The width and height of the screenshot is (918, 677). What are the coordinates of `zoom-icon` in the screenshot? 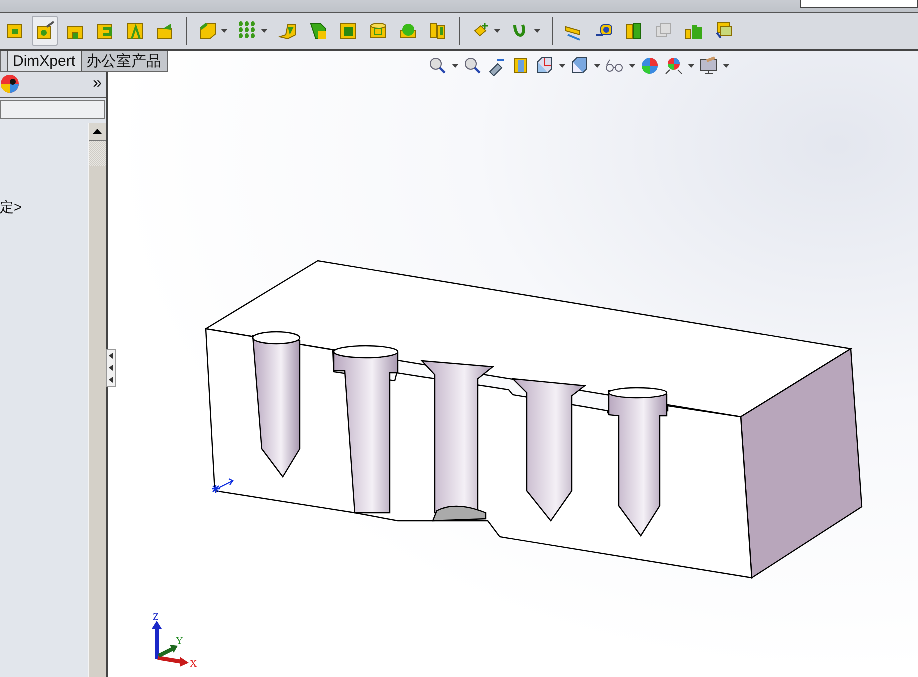 It's located at (438, 66).